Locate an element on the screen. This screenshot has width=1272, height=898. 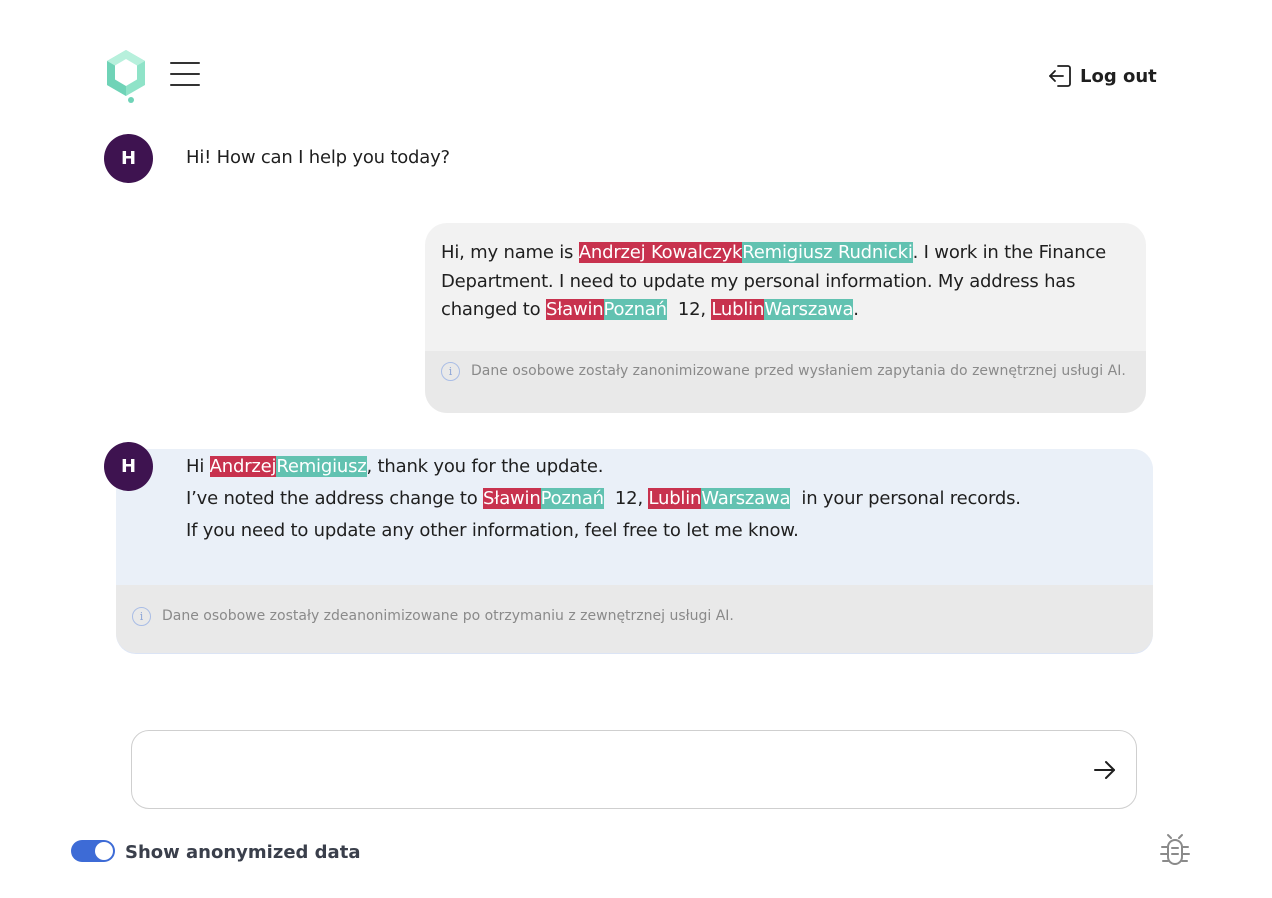
anonymized-data-toggle is located at coordinates (93, 851).